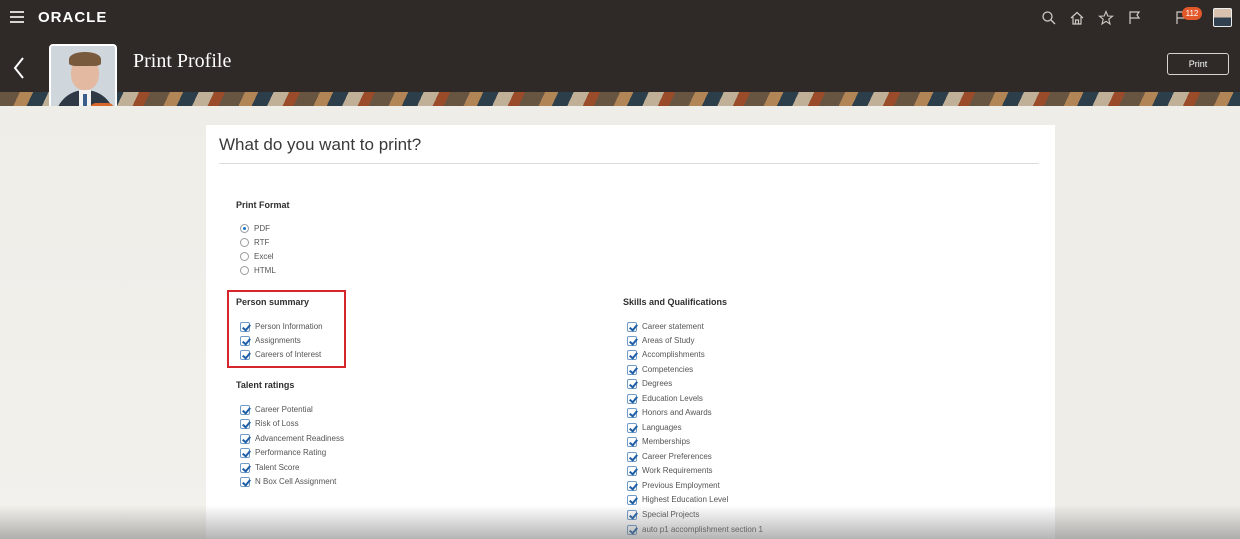  I want to click on checkbox-auto-p1-accomplishment: auto p1 accomplishment section 1, so click(695, 529).